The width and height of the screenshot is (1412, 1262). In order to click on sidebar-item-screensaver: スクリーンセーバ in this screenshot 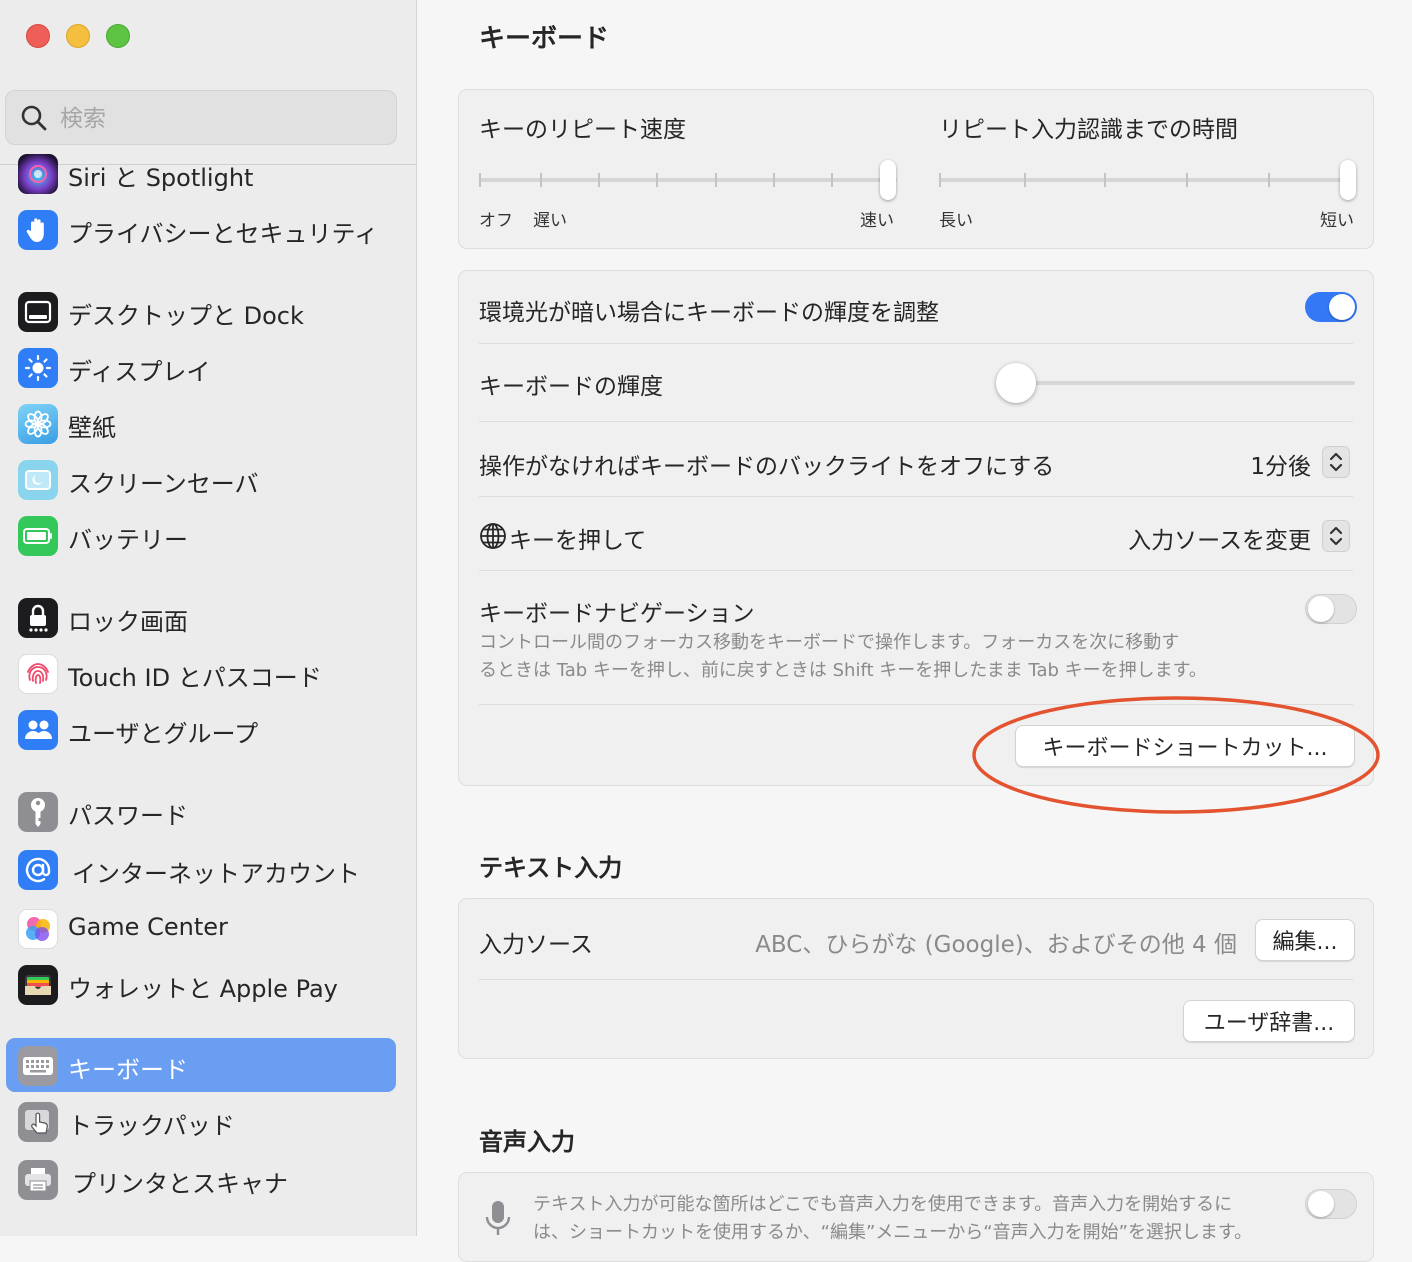, I will do `click(201, 479)`.